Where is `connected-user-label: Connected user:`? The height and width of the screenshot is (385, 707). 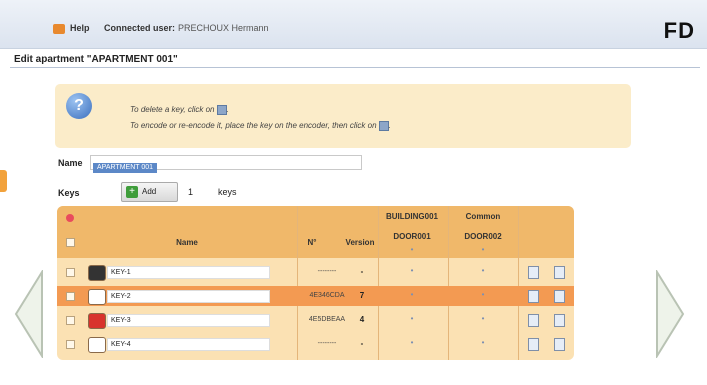 connected-user-label: Connected user: is located at coordinates (140, 28).